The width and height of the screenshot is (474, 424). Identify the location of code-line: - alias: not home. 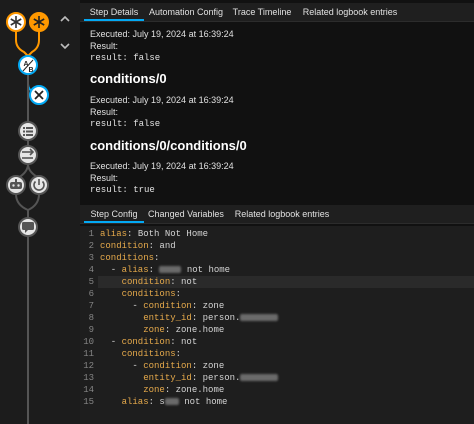
(165, 270).